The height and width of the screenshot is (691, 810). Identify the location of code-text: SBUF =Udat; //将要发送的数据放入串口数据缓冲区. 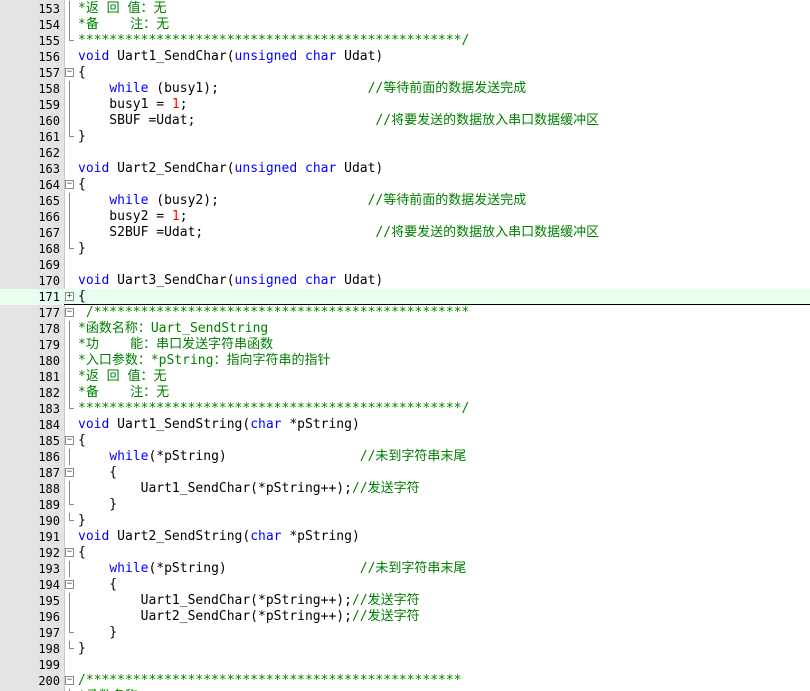
(338, 121).